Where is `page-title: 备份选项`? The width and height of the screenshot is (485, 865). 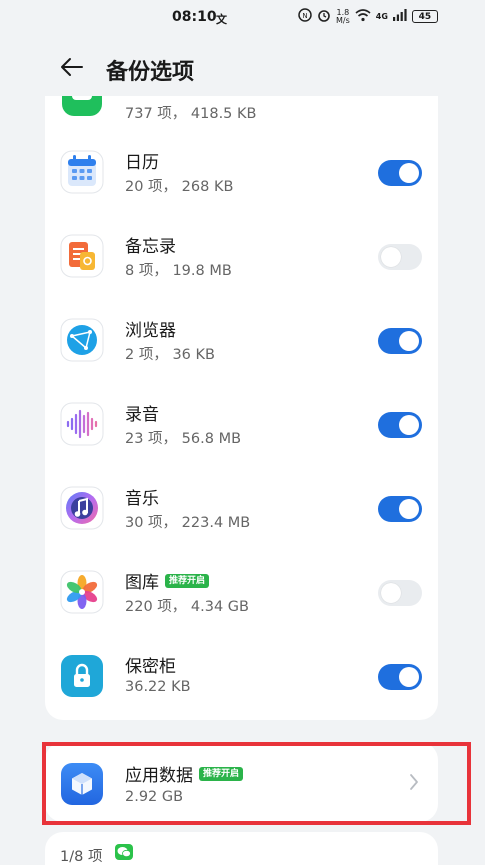
page-title: 备份选项 is located at coordinates (150, 72).